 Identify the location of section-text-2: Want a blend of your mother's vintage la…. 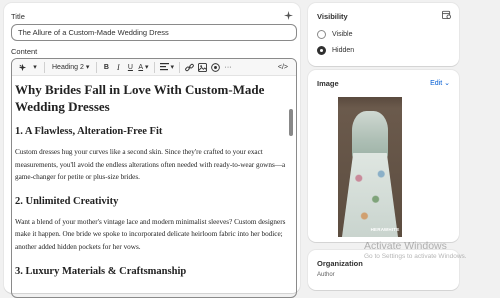
(150, 234).